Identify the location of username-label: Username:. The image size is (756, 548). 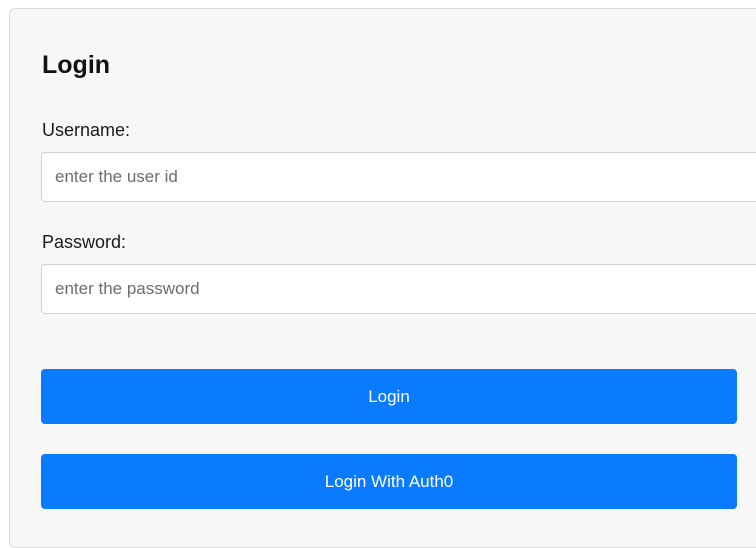
(86, 130).